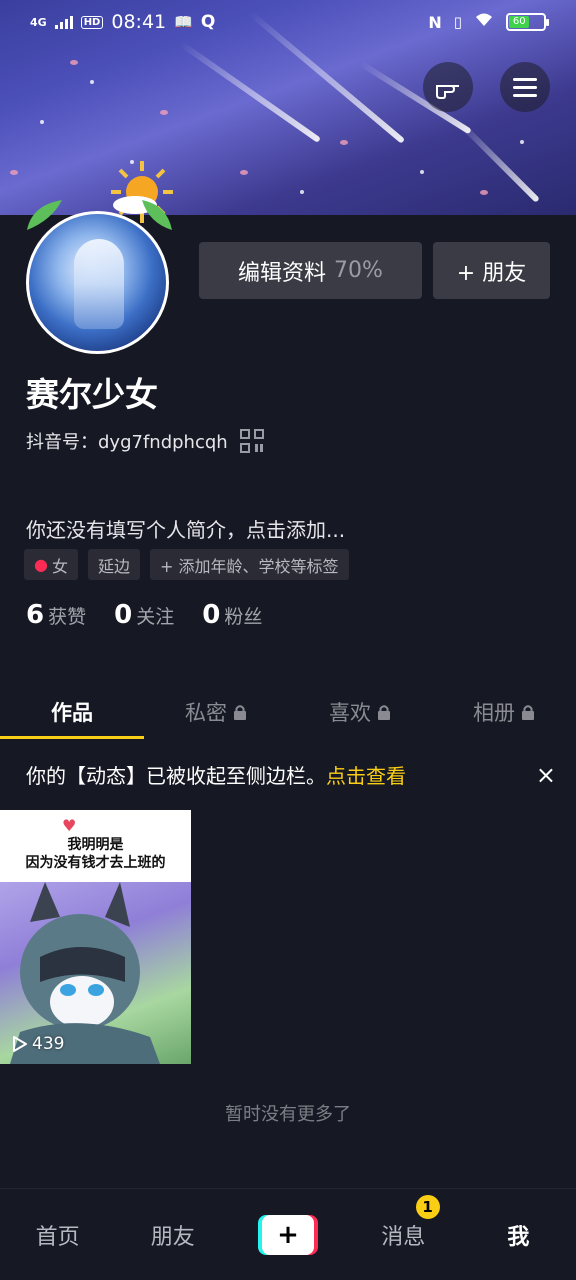 This screenshot has width=576, height=1280. I want to click on menu-button, so click(525, 87).